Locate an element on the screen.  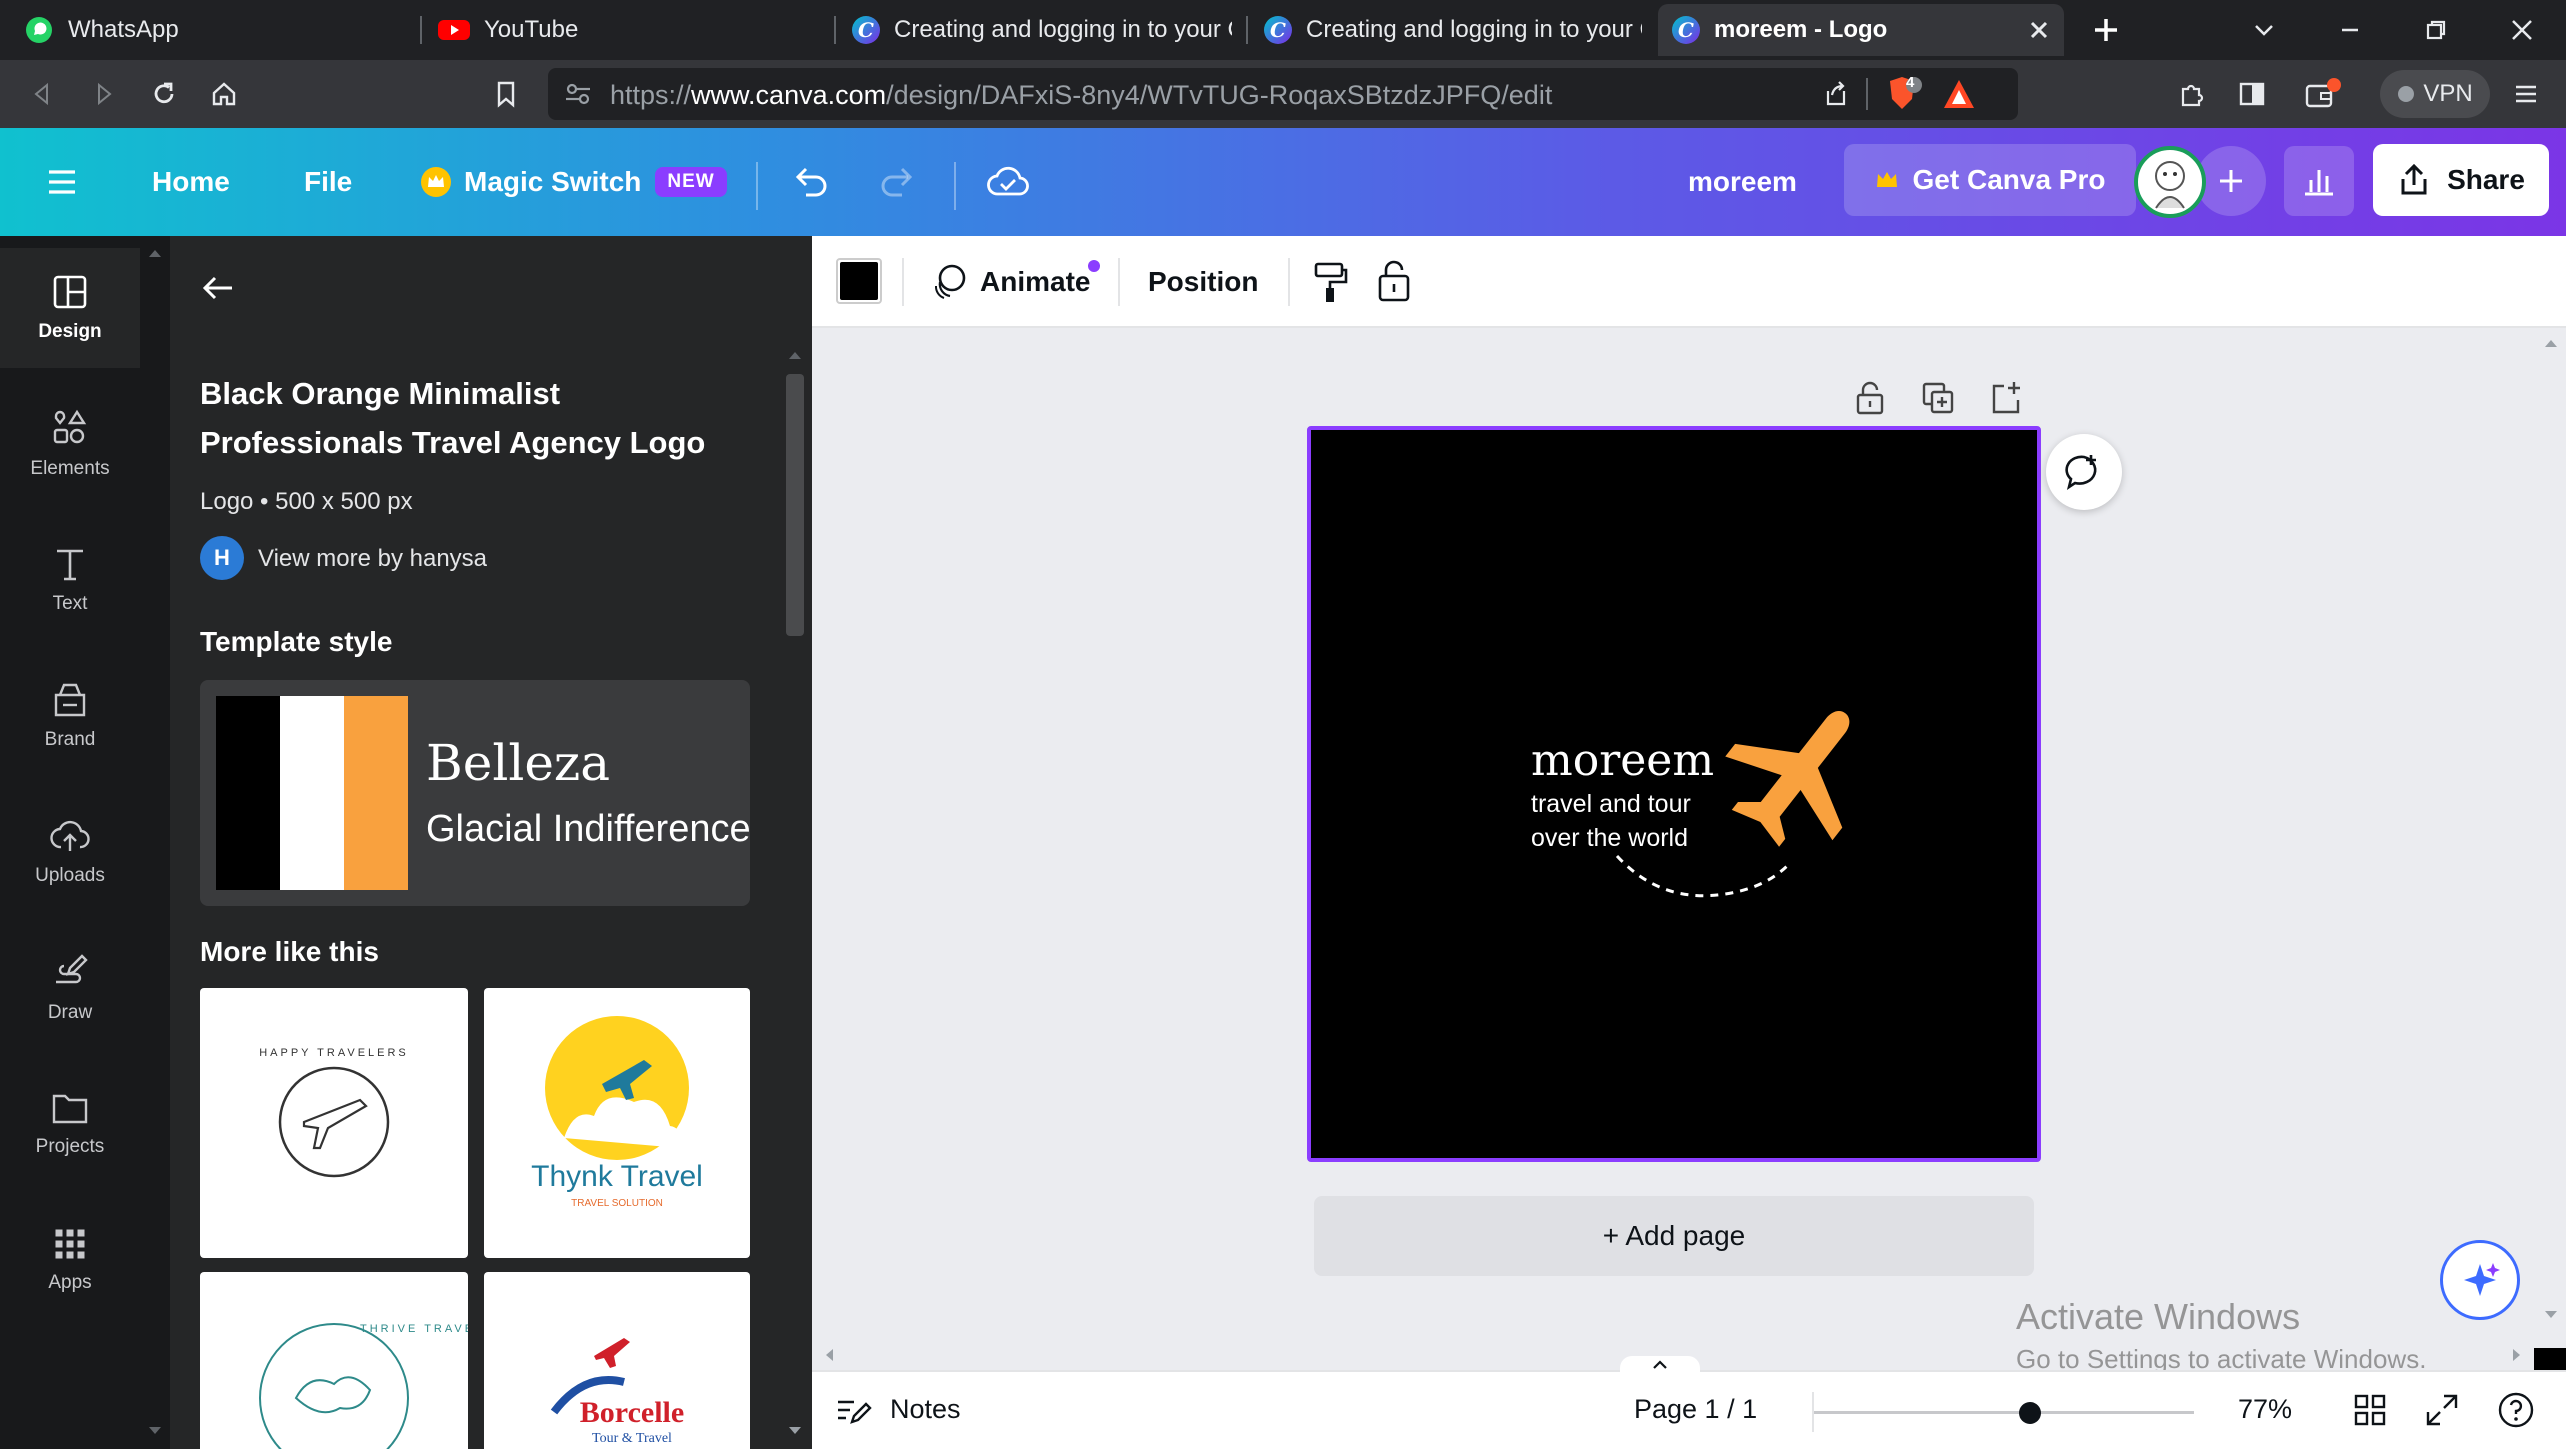
close-window-icon is located at coordinates (2522, 30).